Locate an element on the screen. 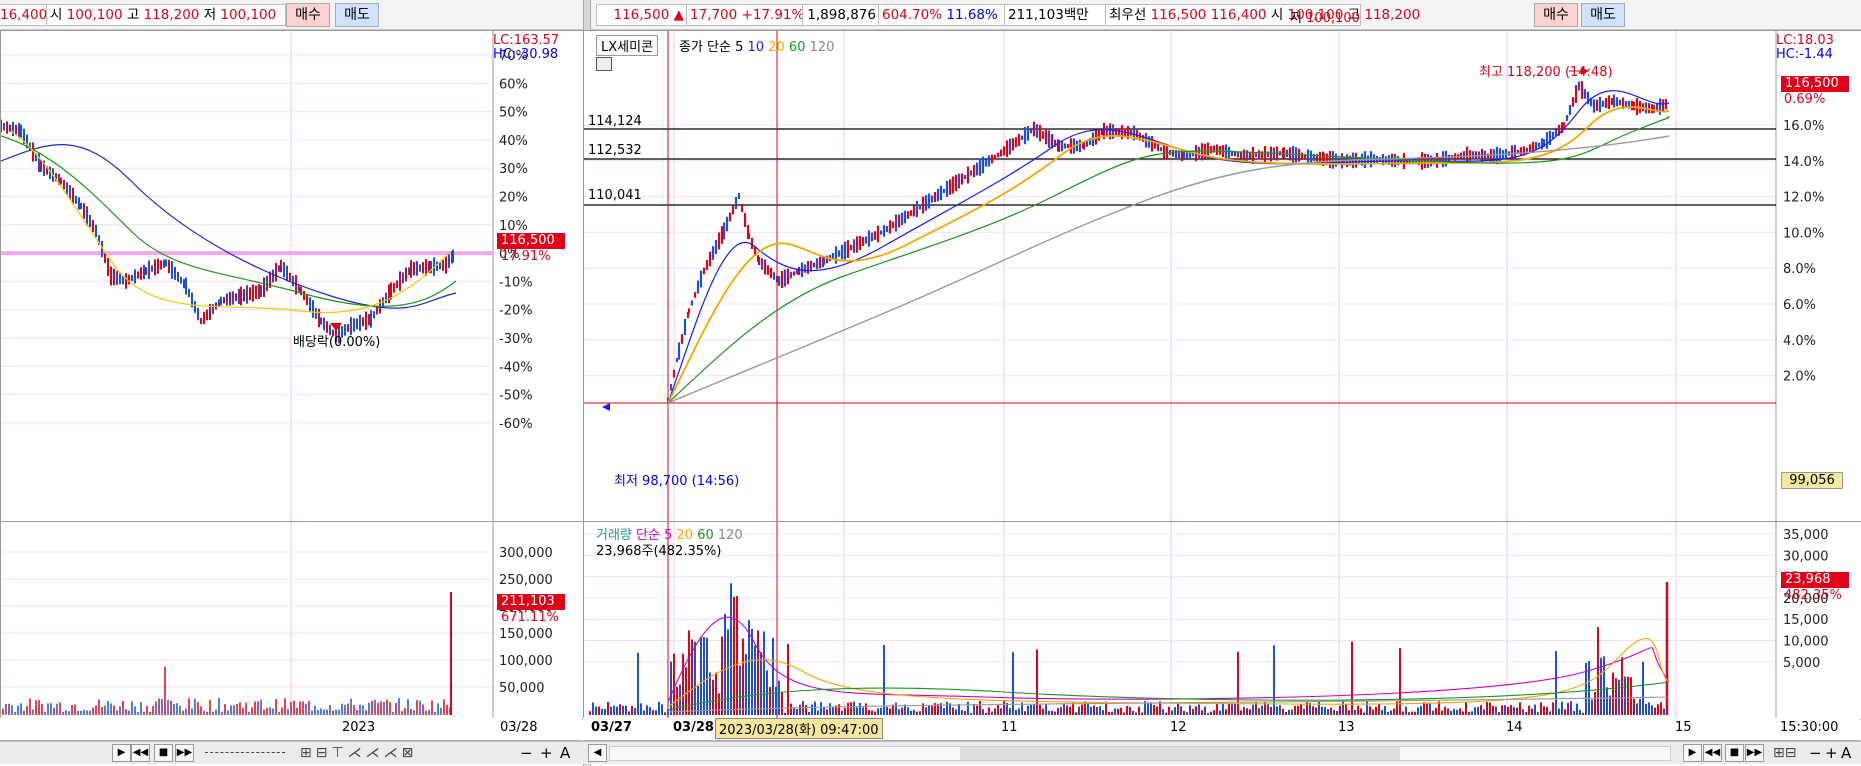  forward-button: ▶▶ is located at coordinates (184, 753).